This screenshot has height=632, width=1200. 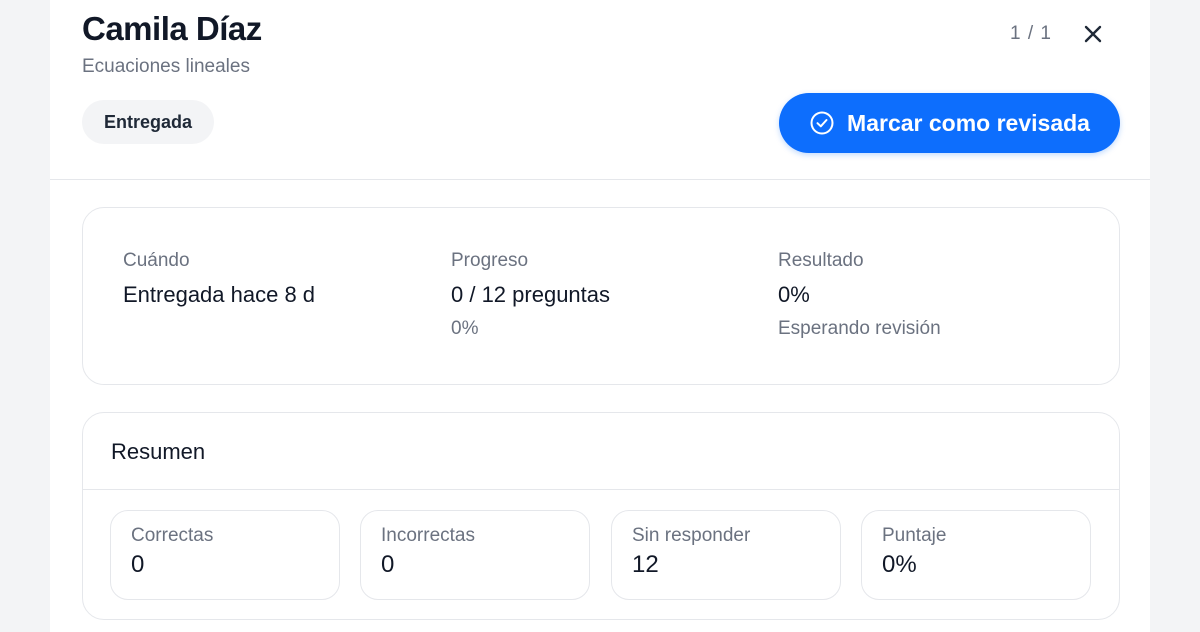 I want to click on stat-label: Correctas, so click(x=172, y=535).